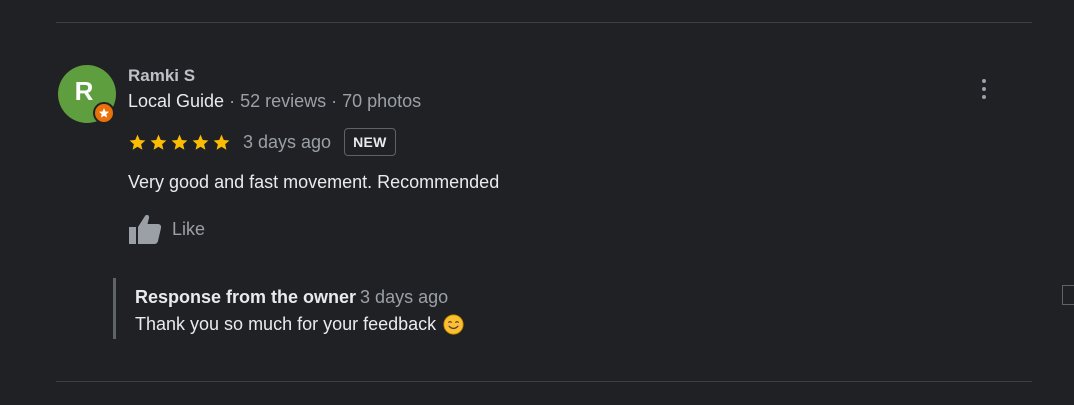  Describe the element at coordinates (404, 297) in the screenshot. I see `owner-response-date: 3 days ago` at that location.